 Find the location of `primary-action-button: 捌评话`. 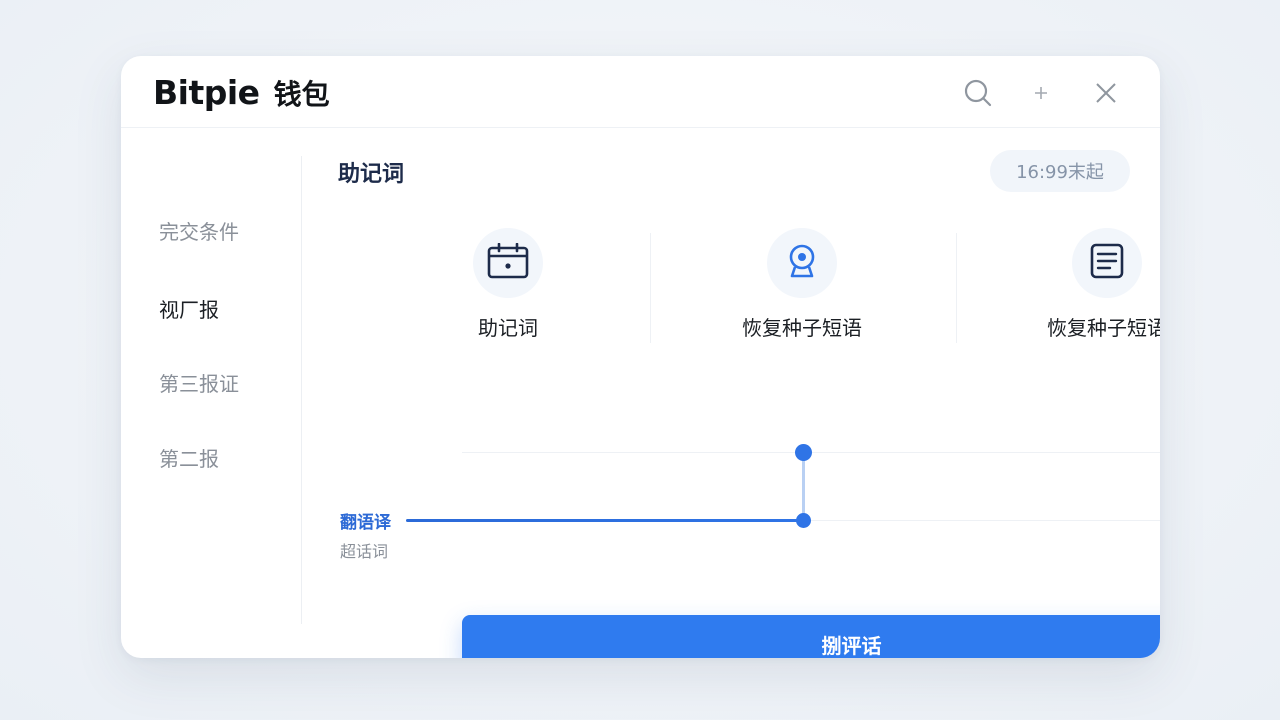

primary-action-button: 捌评话 is located at coordinates (811, 636).